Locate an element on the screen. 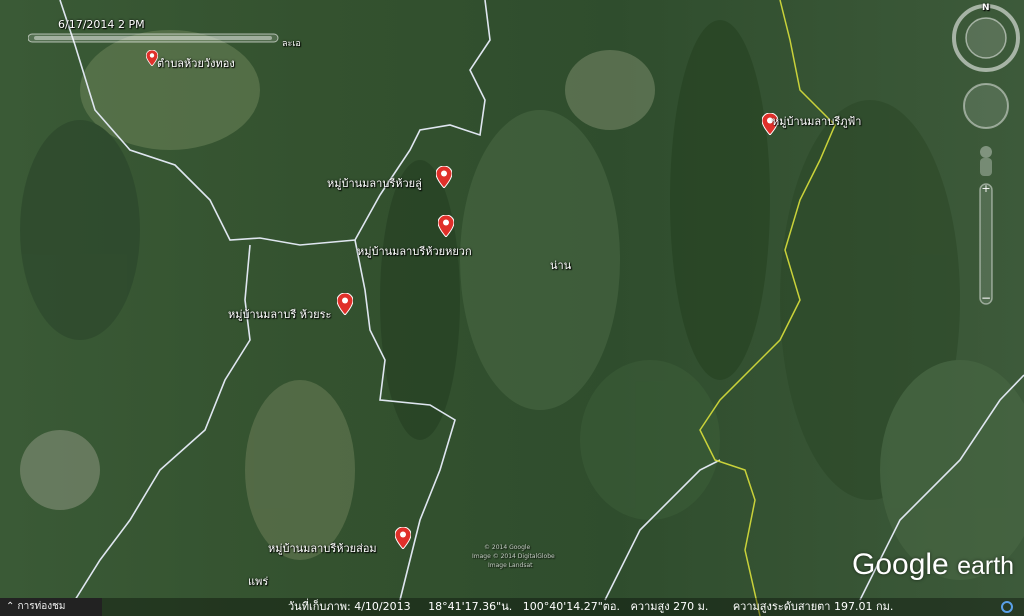 The height and width of the screenshot is (616, 1024). time-slider-track is located at coordinates (155, 38).